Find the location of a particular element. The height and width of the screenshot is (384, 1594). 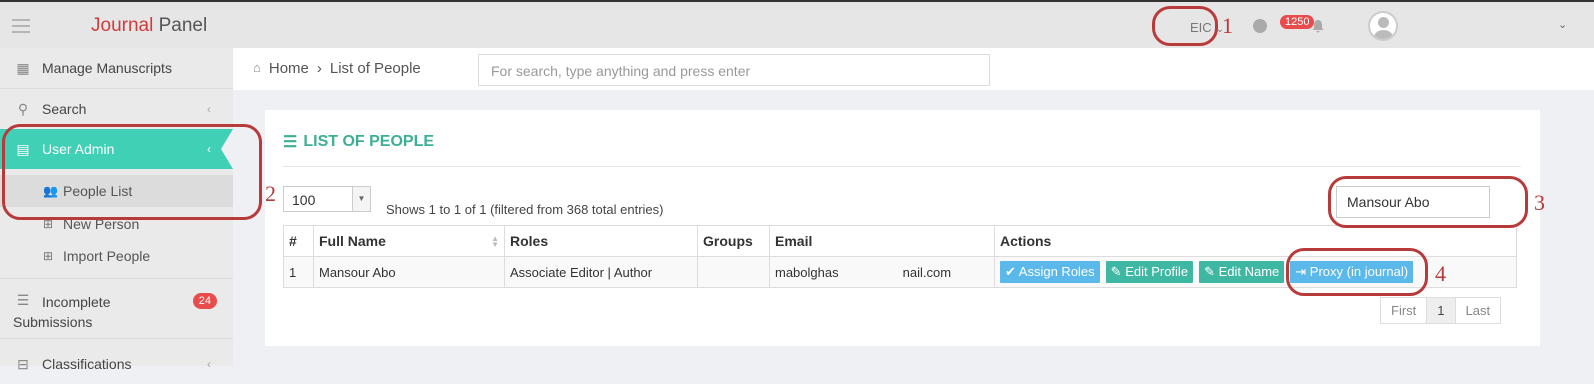

assign-roles-button: ✔ Assign Roles is located at coordinates (1050, 272).